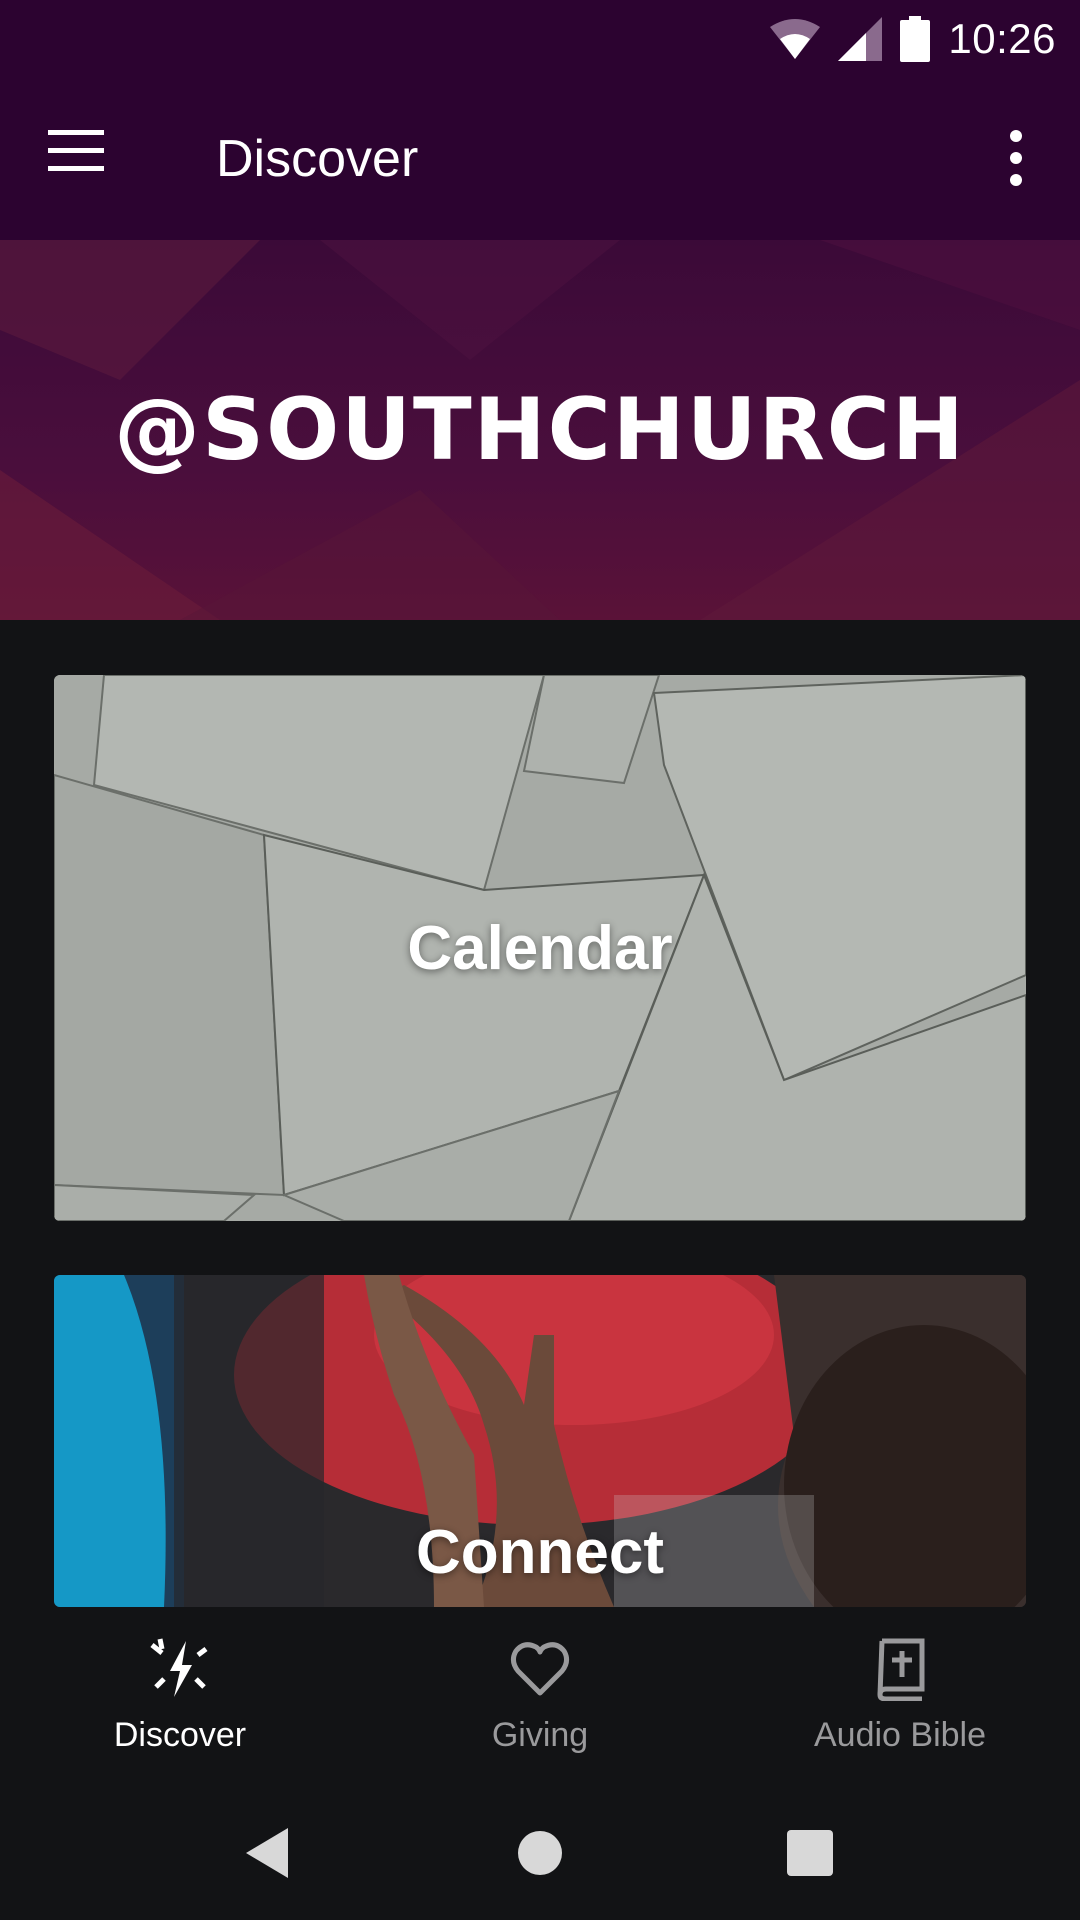  I want to click on system-navigation-bar, so click(540, 1851).